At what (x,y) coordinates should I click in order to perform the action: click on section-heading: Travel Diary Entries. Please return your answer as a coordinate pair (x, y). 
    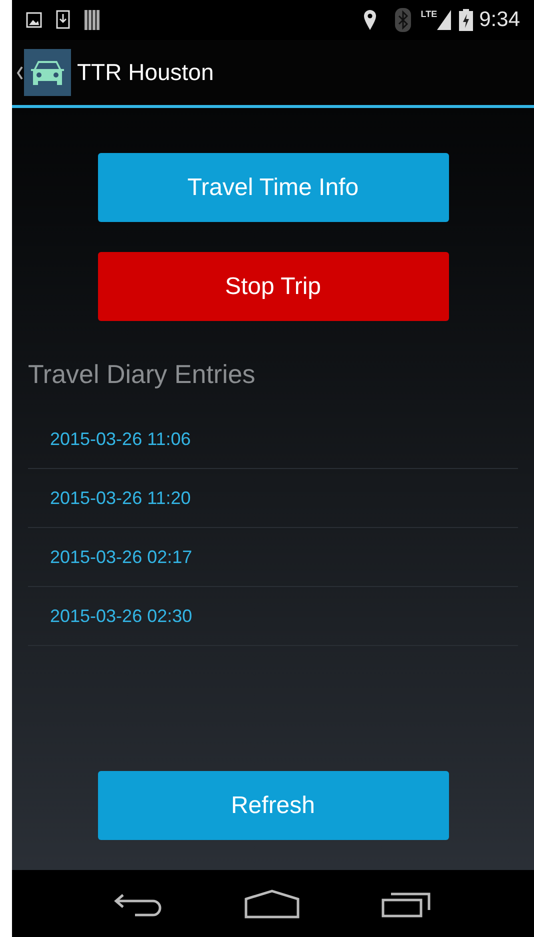
    Looking at the image, I should click on (142, 374).